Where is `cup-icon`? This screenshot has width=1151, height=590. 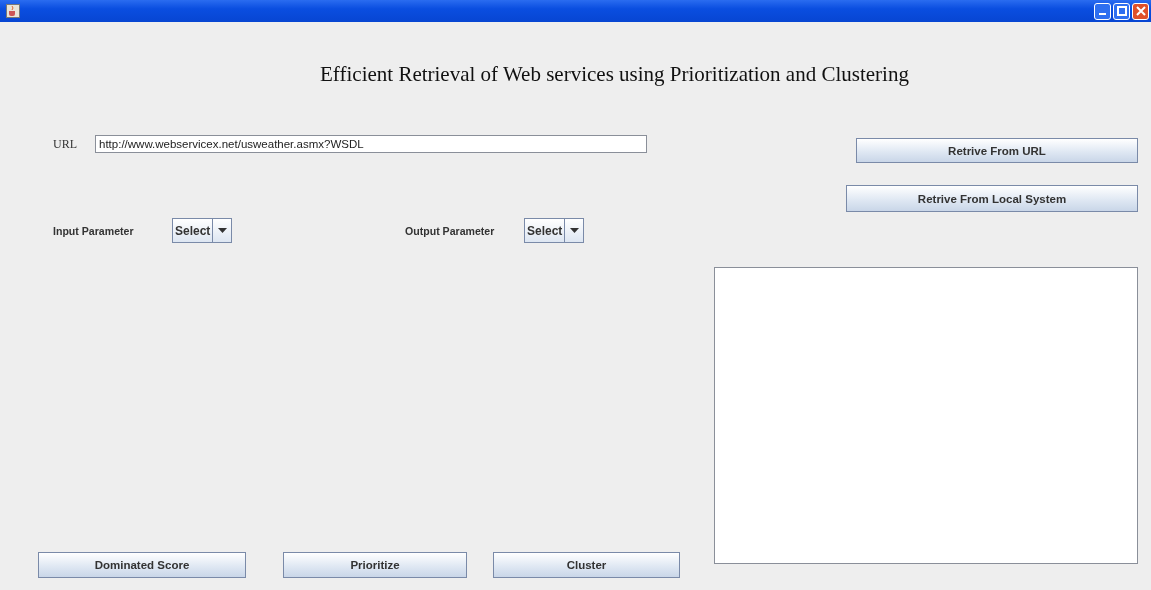
cup-icon is located at coordinates (13, 11).